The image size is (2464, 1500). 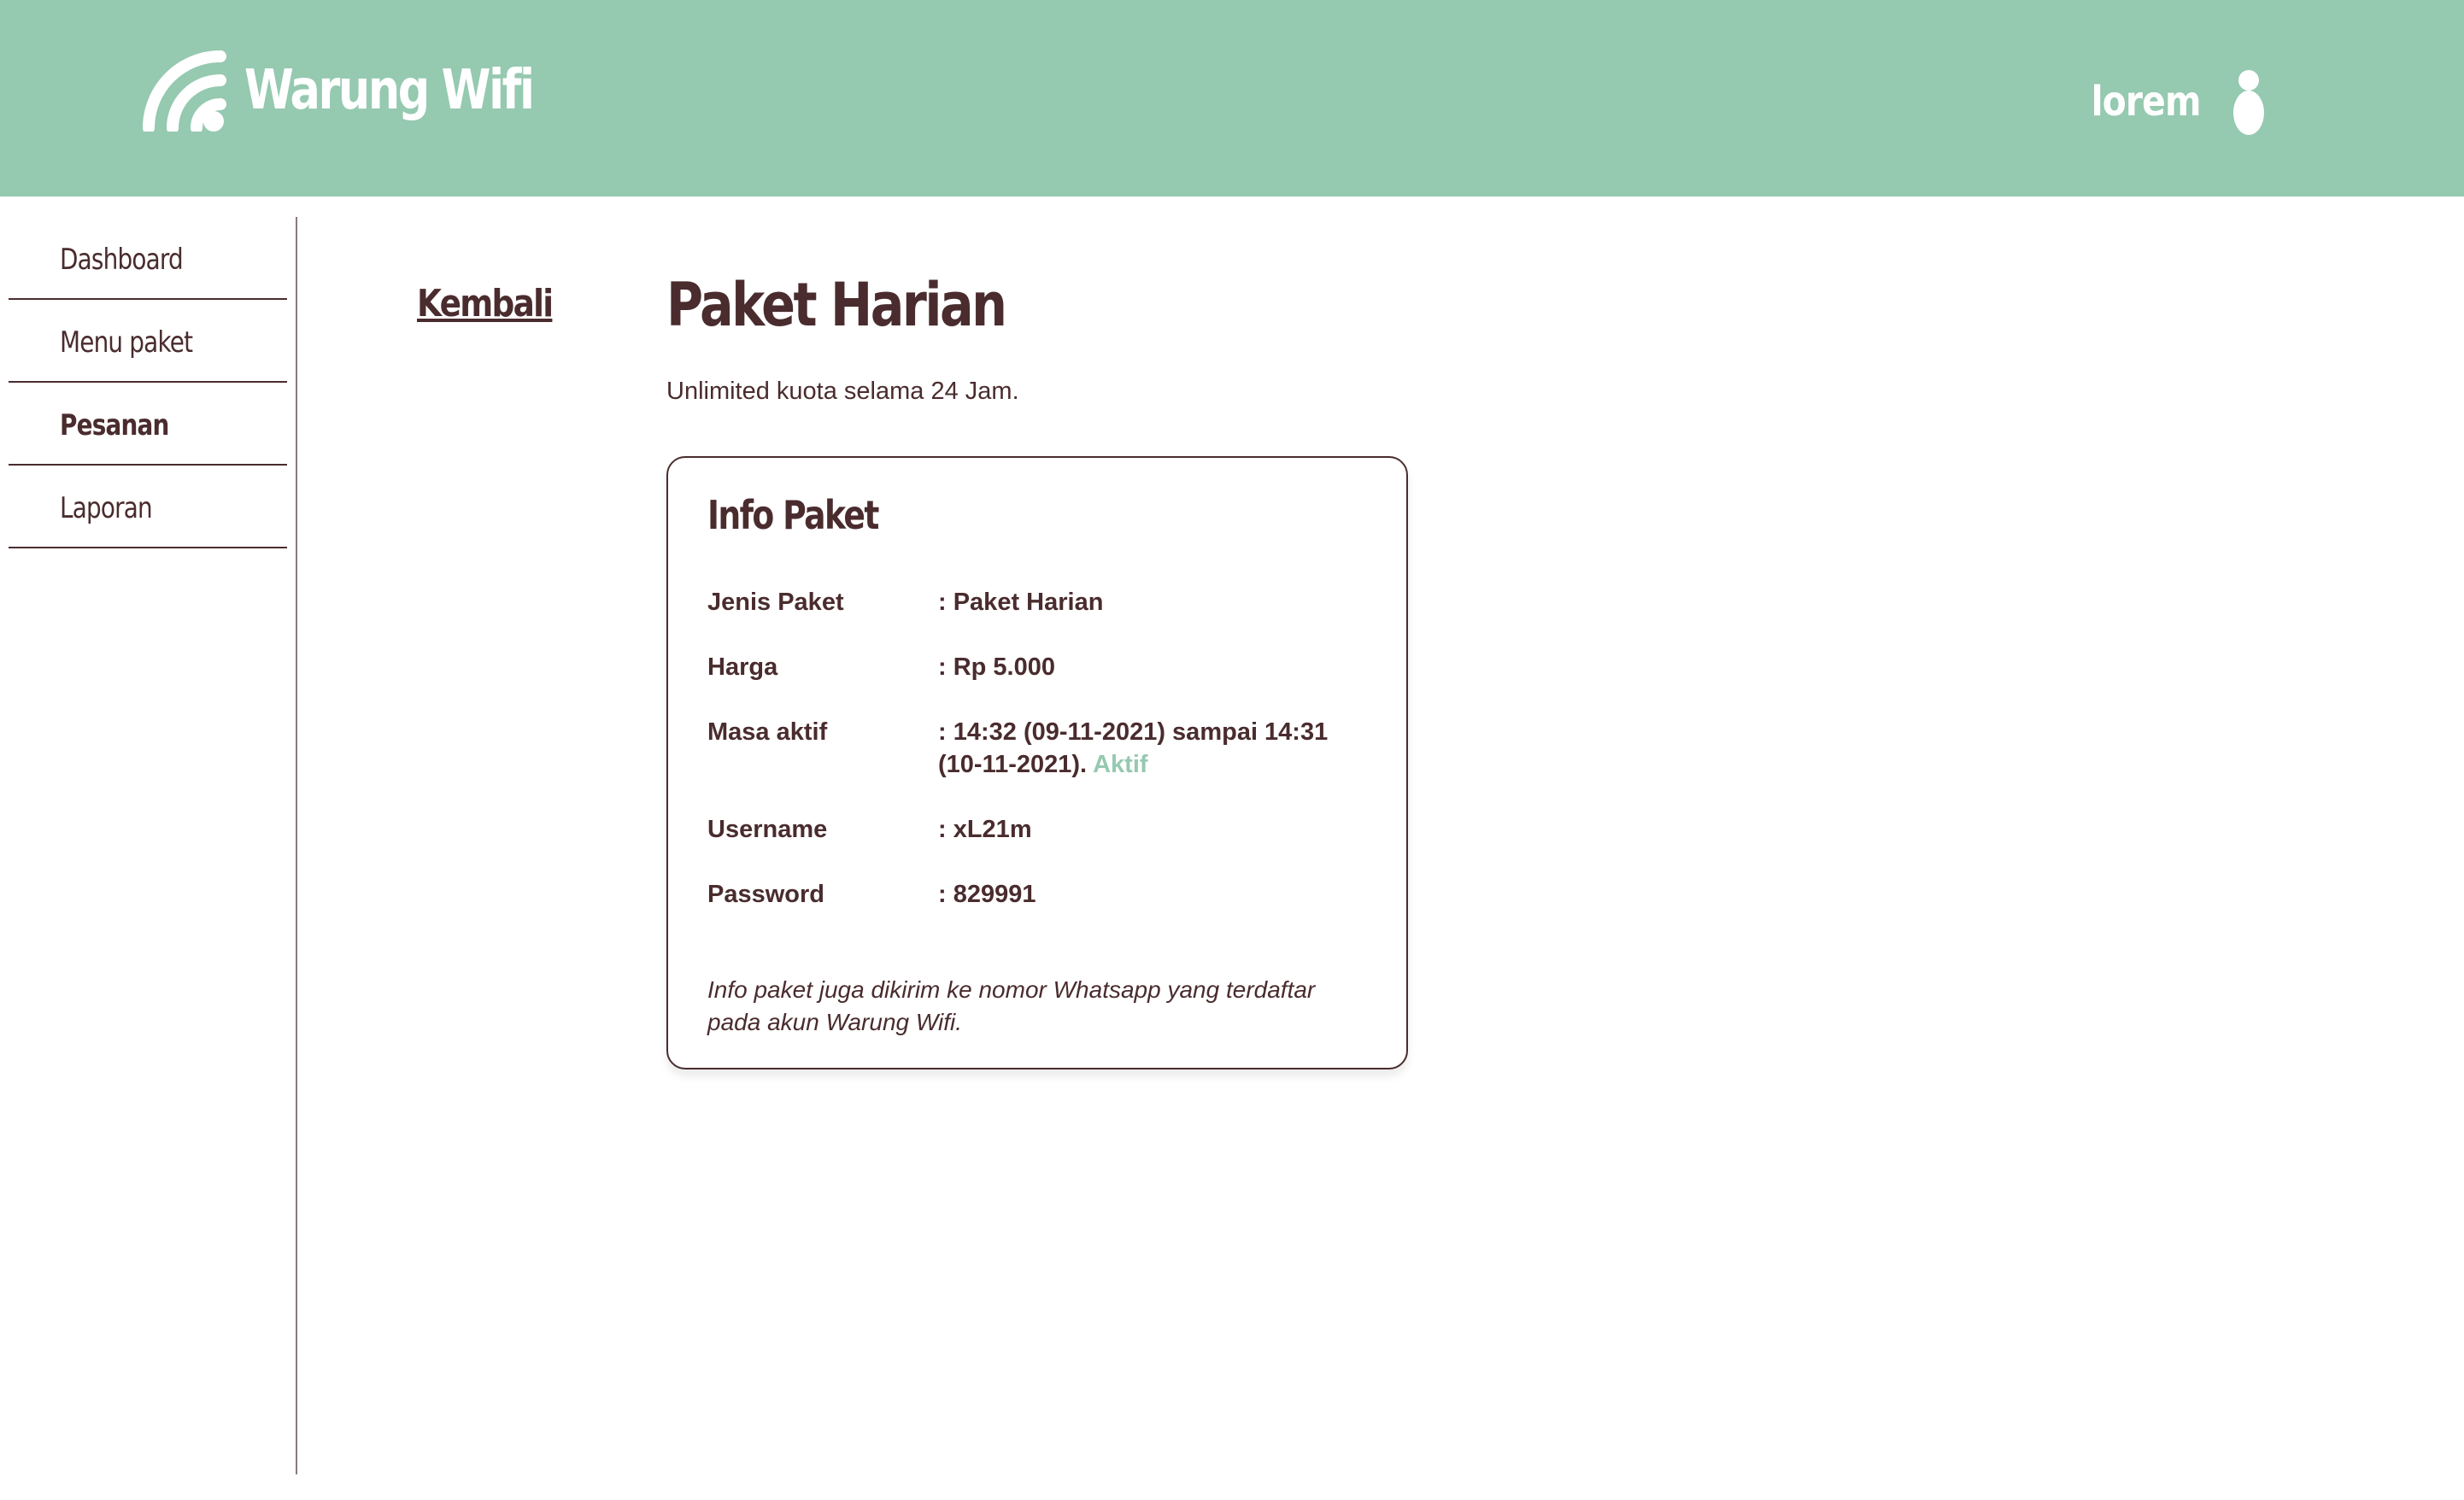 I want to click on sidebar-item-label: Menu paket, so click(x=126, y=343).